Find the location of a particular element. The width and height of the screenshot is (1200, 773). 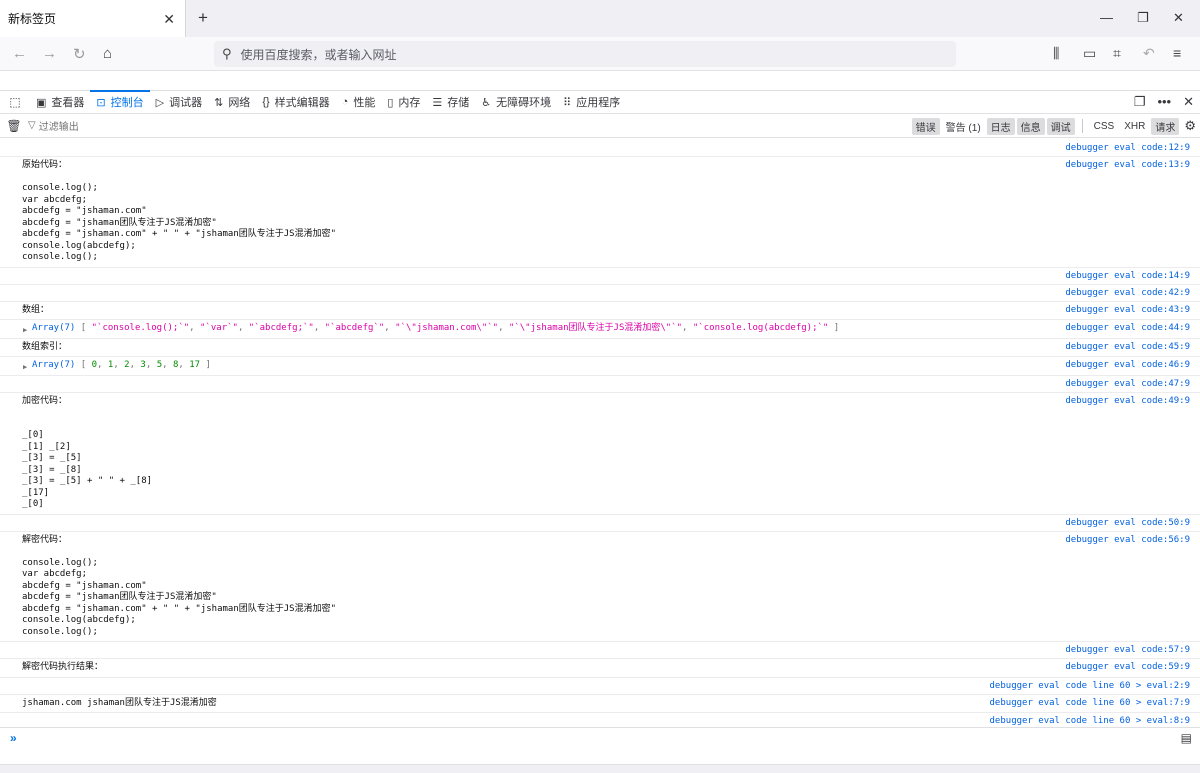

minimize-icon: — is located at coordinates (1106, 17).